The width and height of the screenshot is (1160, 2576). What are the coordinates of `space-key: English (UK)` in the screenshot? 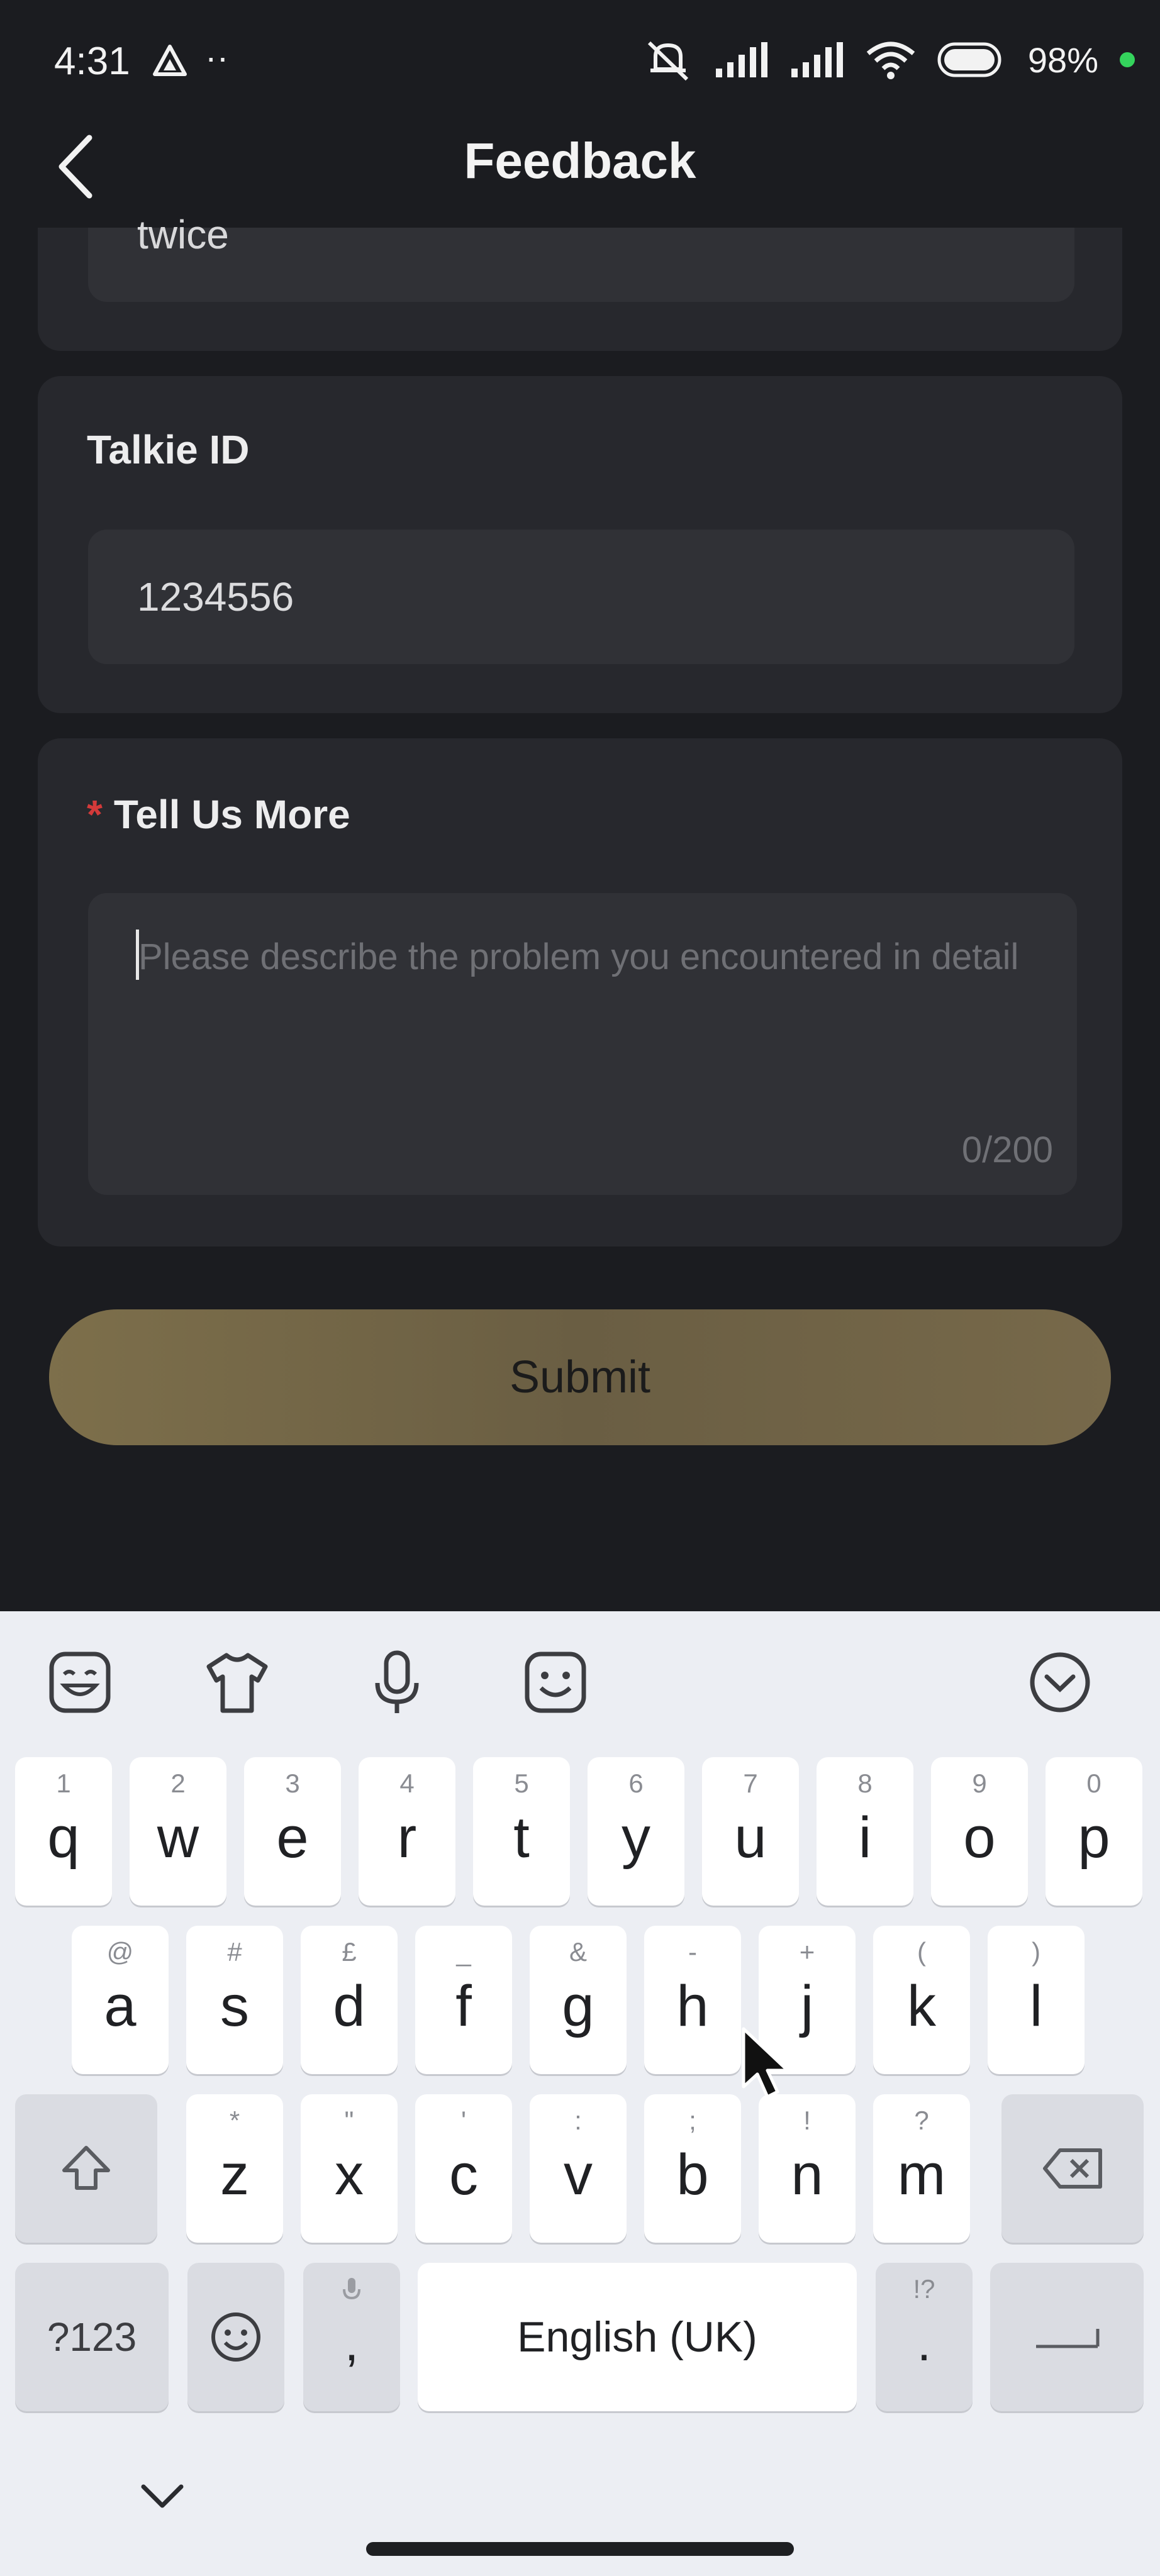 It's located at (637, 2337).